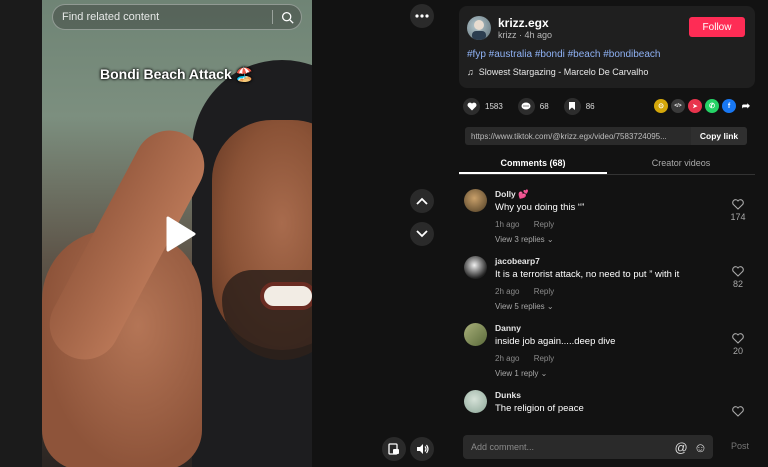 The image size is (768, 467). I want to click on next-video-icon, so click(422, 234).